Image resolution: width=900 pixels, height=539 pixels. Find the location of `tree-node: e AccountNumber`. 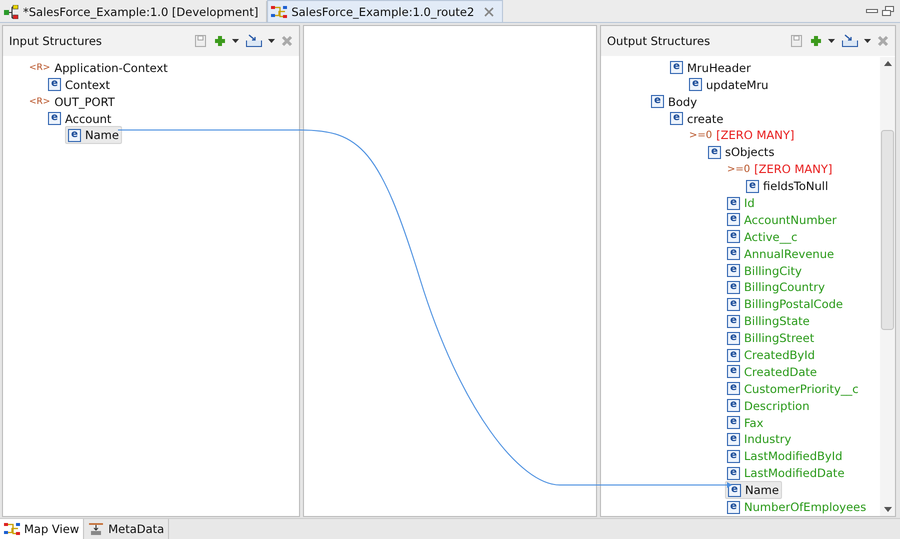

tree-node: e AccountNumber is located at coordinates (782, 220).